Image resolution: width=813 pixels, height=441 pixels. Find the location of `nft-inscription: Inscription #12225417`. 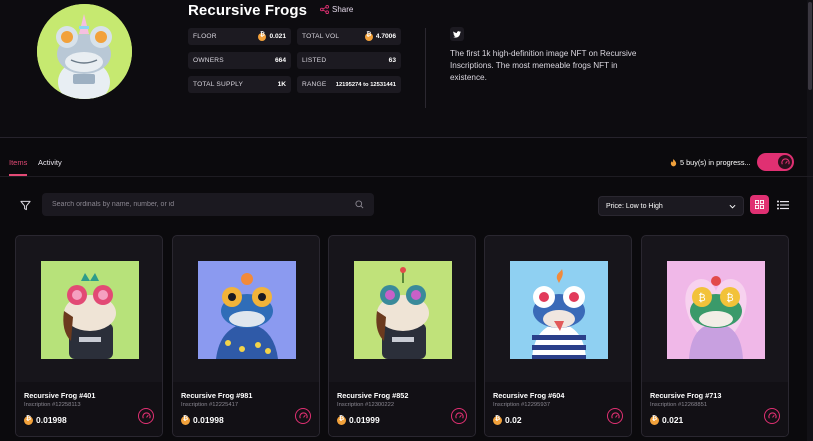

nft-inscription: Inscription #12225417 is located at coordinates (210, 405).